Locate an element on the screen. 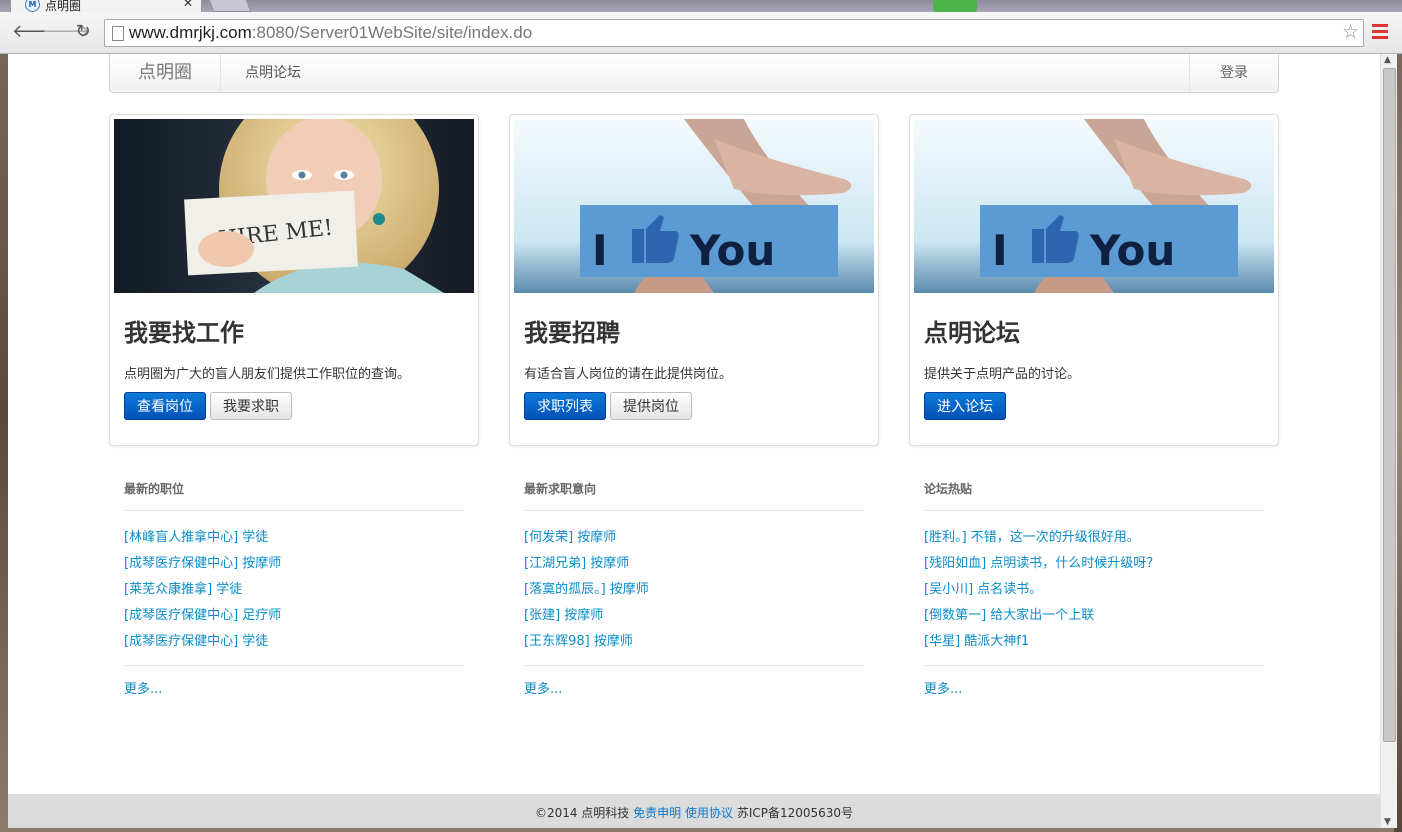 The height and width of the screenshot is (832, 1402). list-item: [倒数第一] 给大家出一个上联 is located at coordinates (1094, 616).